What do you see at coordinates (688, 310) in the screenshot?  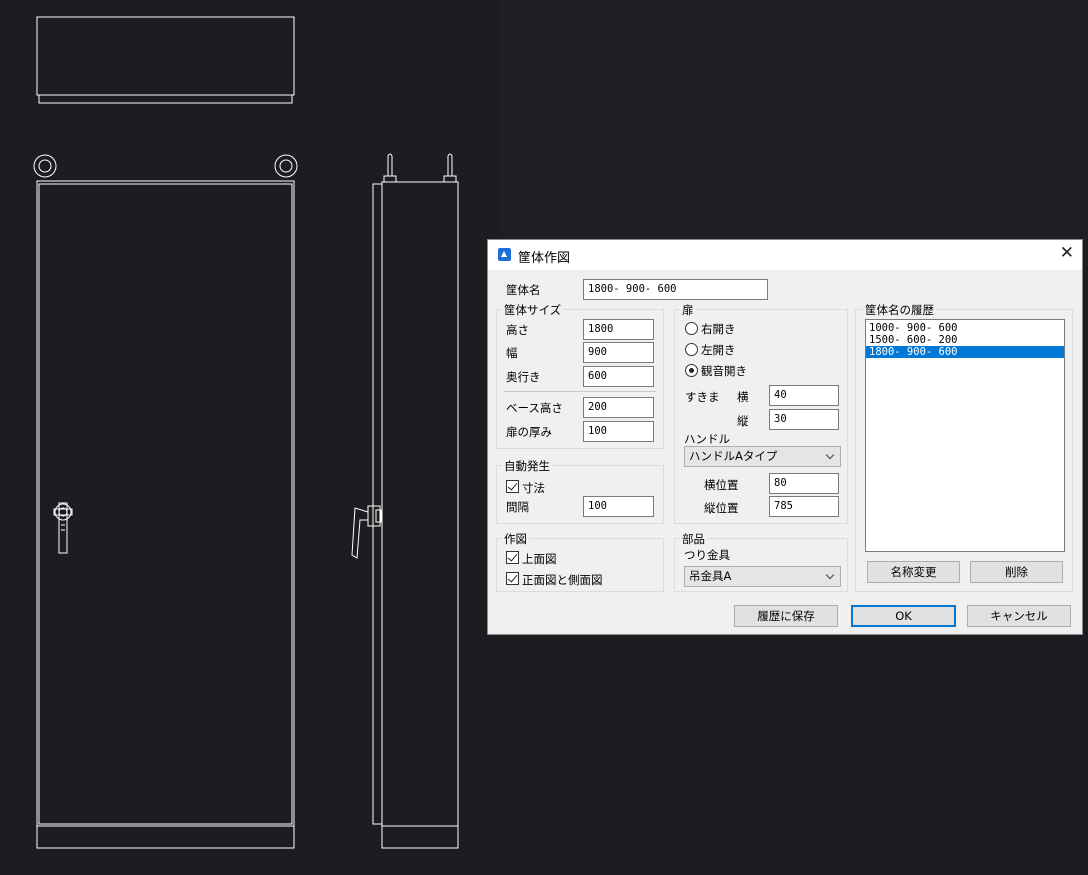 I see `door-group-legend: 扉` at bounding box center [688, 310].